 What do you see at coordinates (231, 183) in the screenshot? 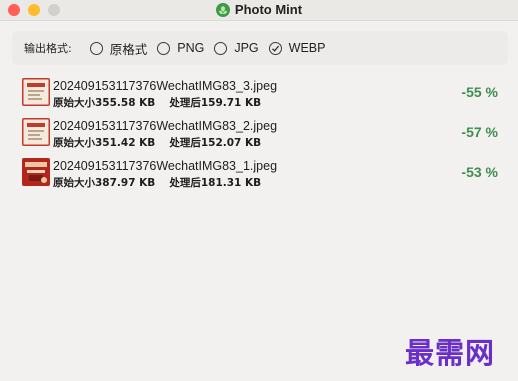
I see `processed-size: 181.31 KB` at bounding box center [231, 183].